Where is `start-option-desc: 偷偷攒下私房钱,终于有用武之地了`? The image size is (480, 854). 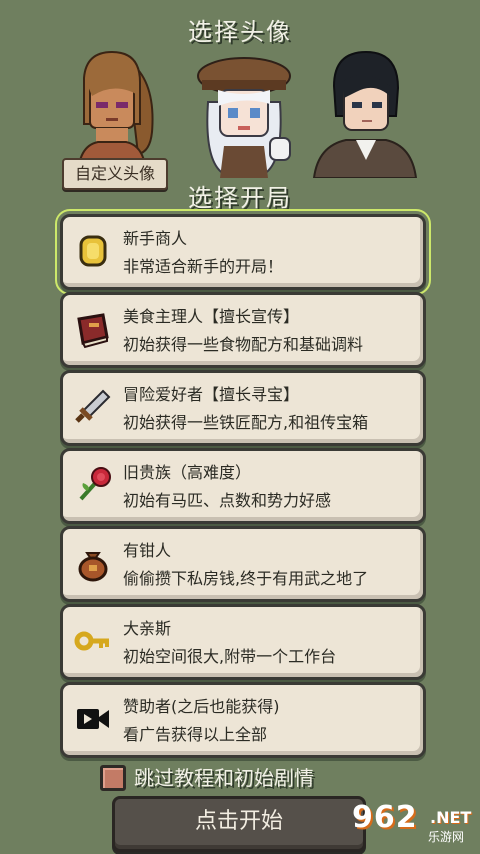 start-option-desc: 偷偷攒下私房钱,终于有用武之地了 is located at coordinates (246, 578).